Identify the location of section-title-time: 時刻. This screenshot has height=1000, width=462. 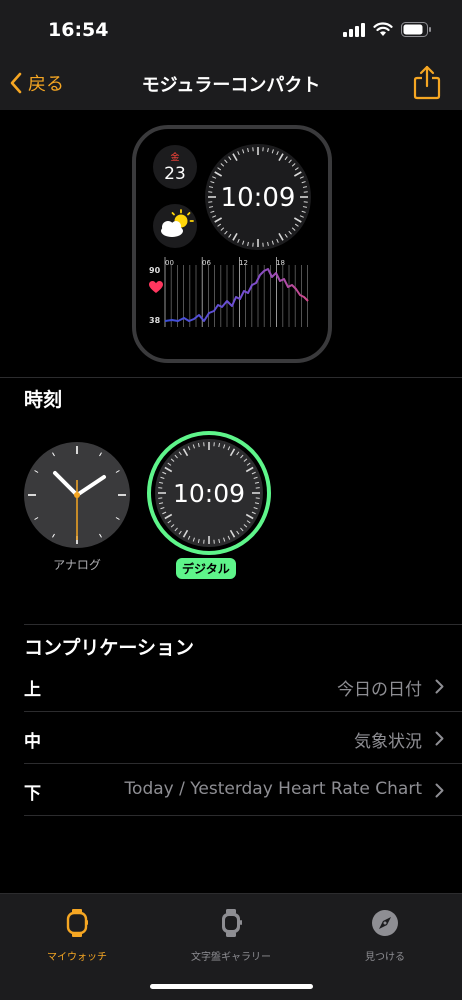
(43, 400).